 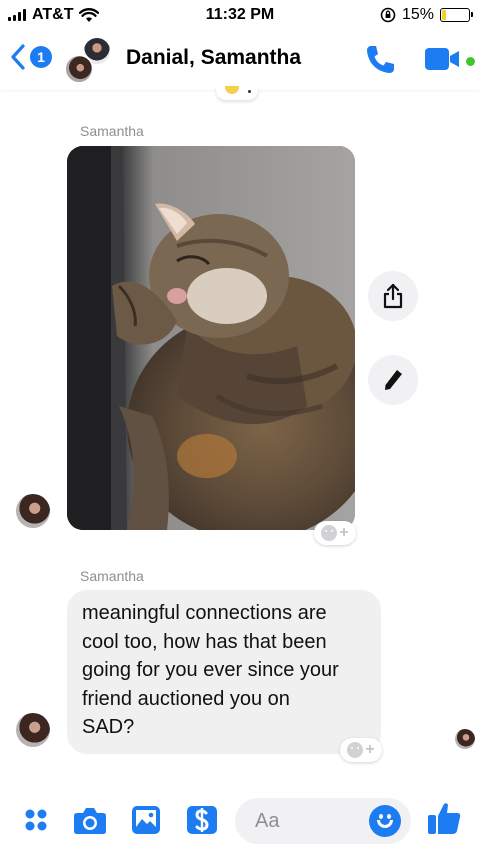 I want to click on share-photo-button, so click(x=393, y=296).